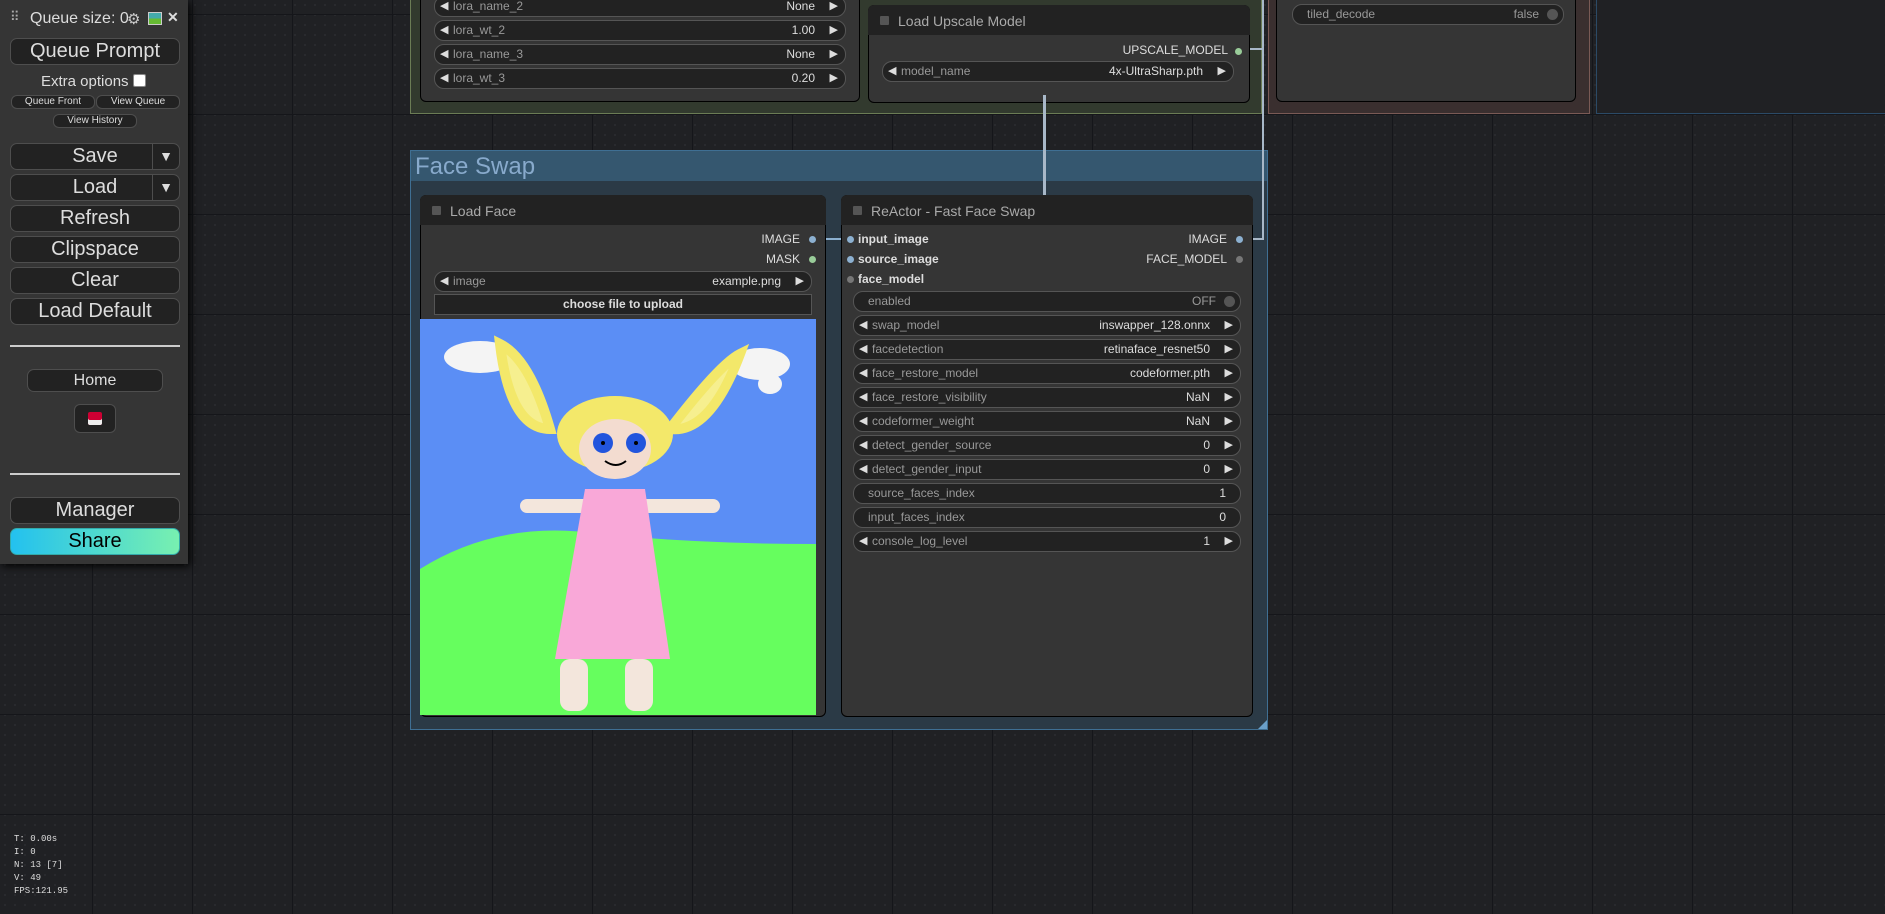  What do you see at coordinates (41, 865) in the screenshot?
I see `canvas-stats: T: 0.00s I: 0 N: 13 [7] V: 49 FPS:121.95` at bounding box center [41, 865].